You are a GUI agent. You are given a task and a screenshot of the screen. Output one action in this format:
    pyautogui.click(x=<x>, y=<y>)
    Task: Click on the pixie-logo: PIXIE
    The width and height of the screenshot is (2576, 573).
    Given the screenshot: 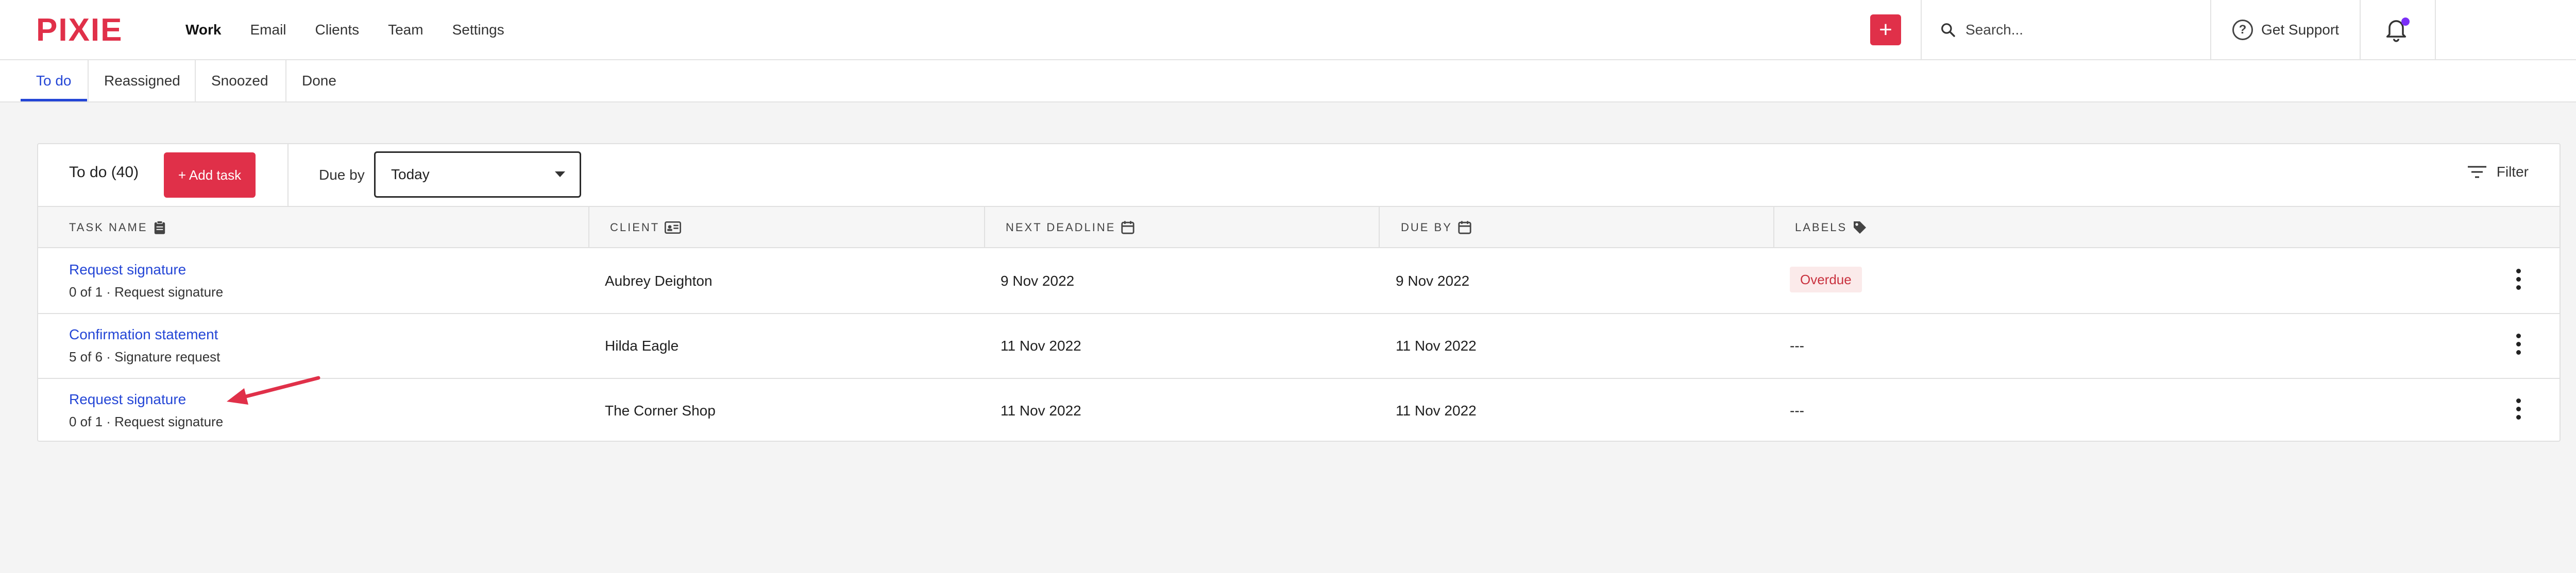 What is the action you would take?
    pyautogui.click(x=79, y=29)
    